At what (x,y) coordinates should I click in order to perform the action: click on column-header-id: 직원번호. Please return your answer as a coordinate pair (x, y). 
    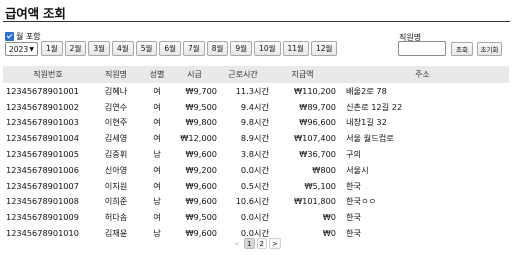
    Looking at the image, I should click on (46, 74).